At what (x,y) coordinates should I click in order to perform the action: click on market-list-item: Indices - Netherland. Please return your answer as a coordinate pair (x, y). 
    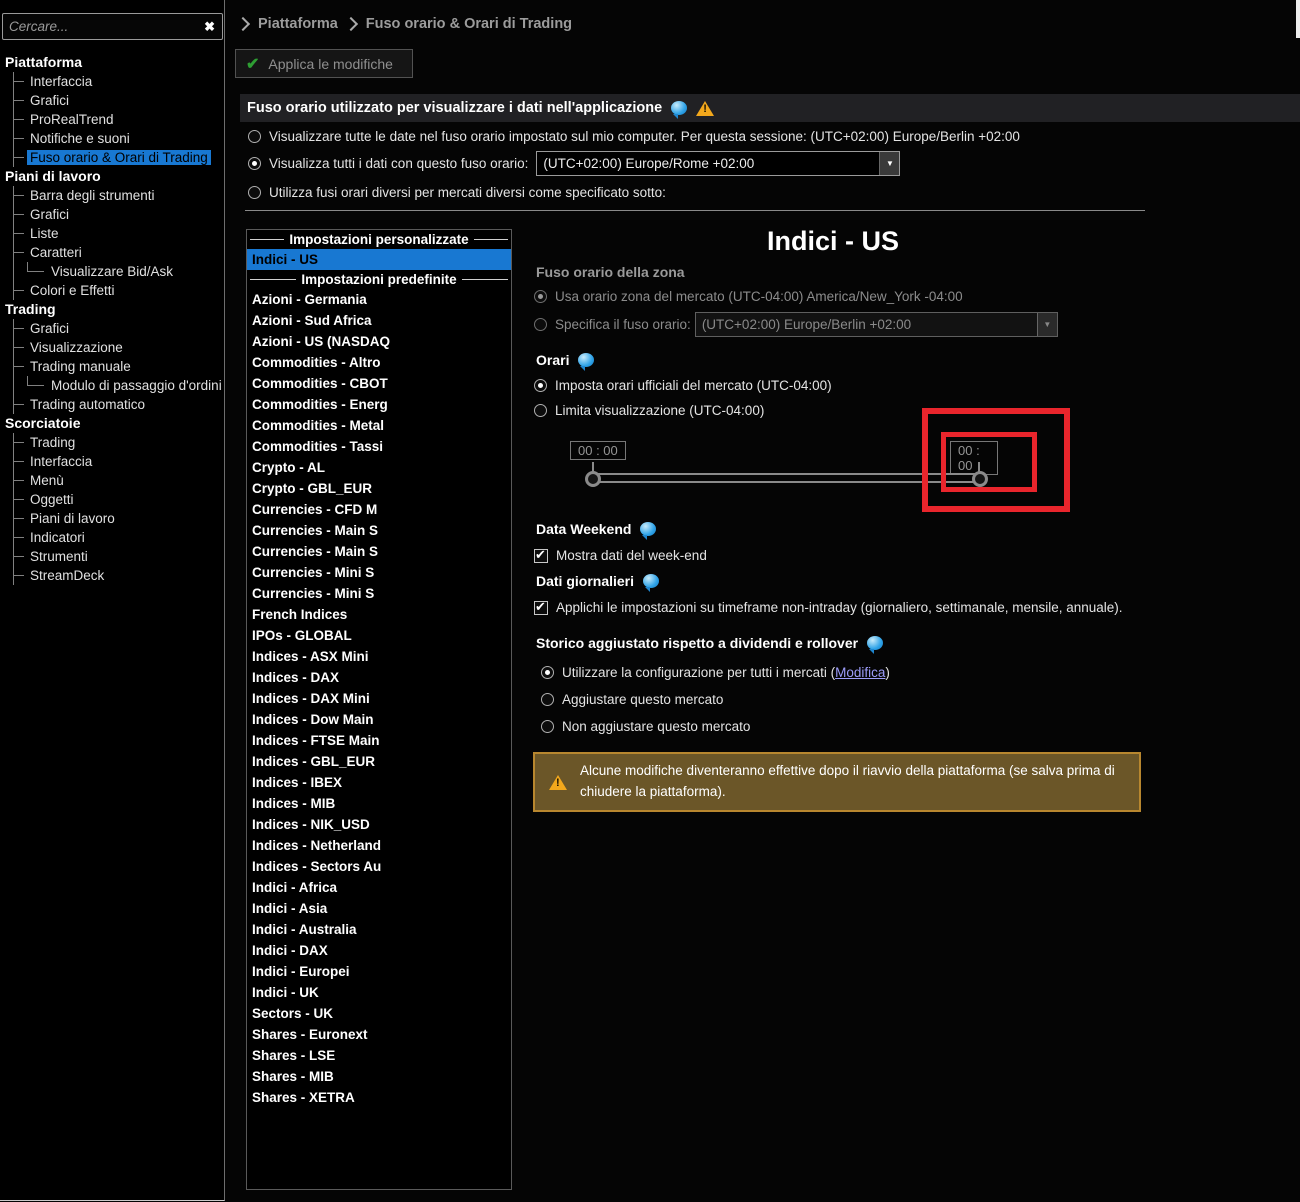
    Looking at the image, I should click on (379, 845).